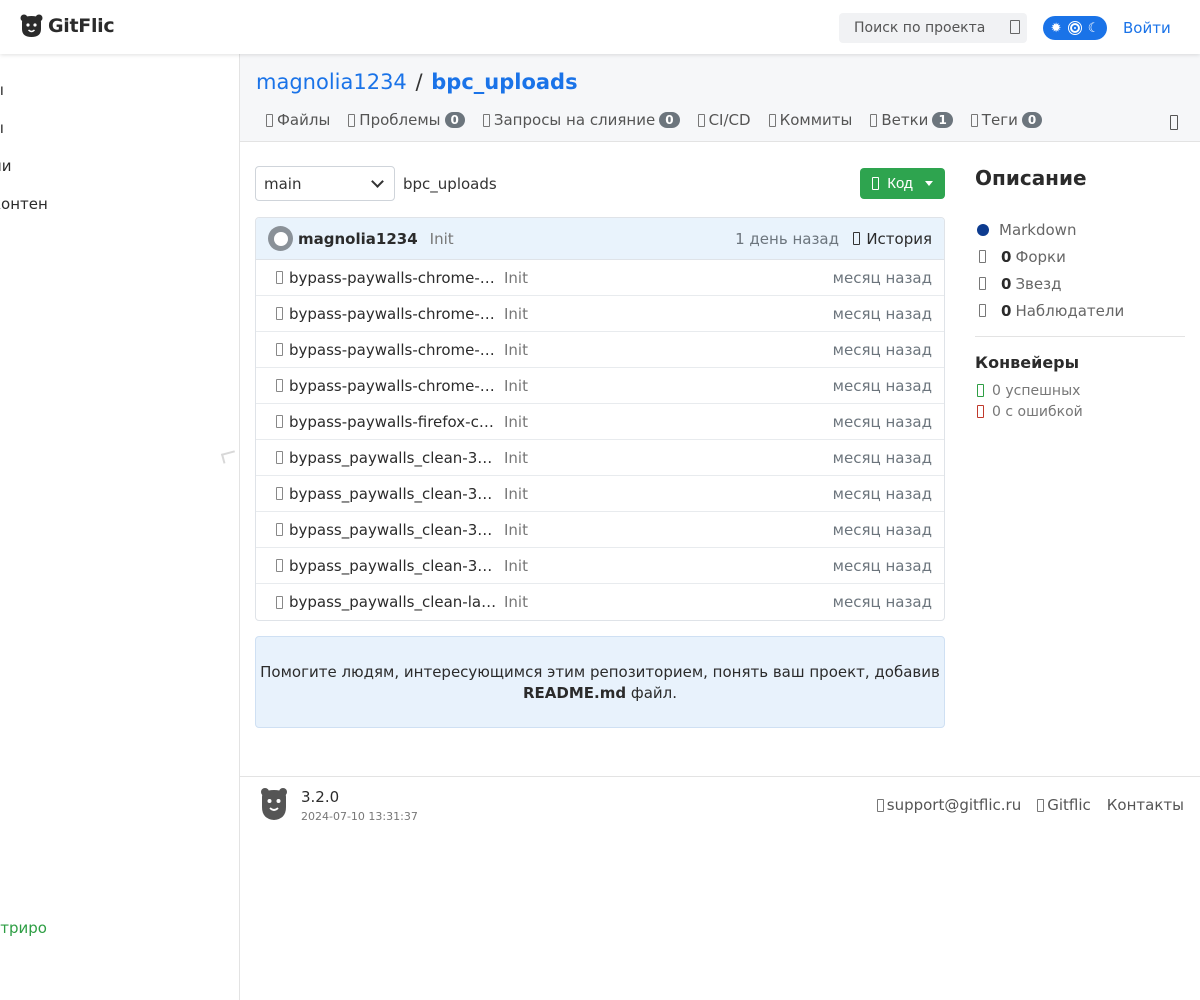  Describe the element at coordinates (280, 238) in the screenshot. I see `avatar` at that location.